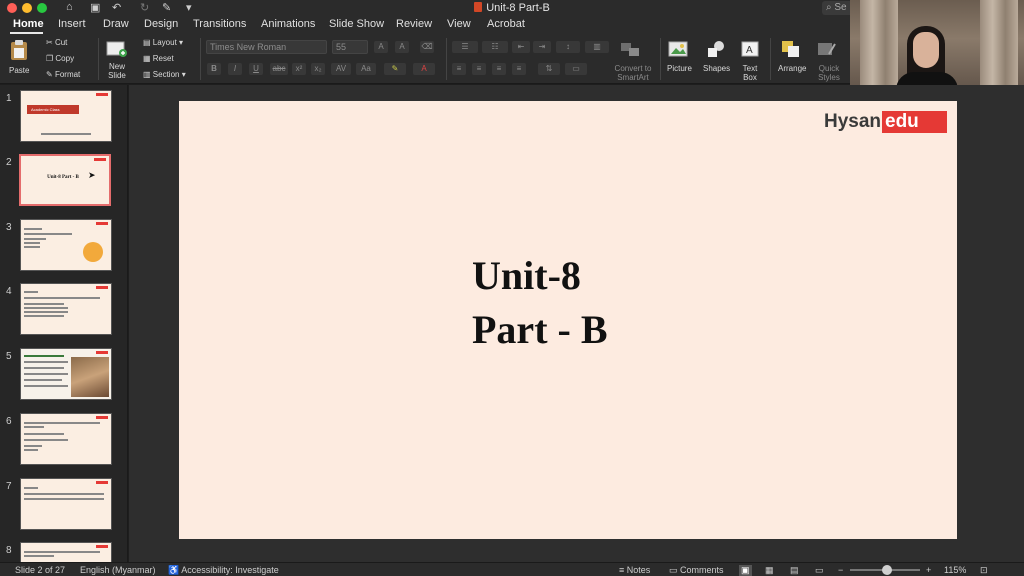  Describe the element at coordinates (928, 570) in the screenshot. I see `zoom-in-button: +` at that location.